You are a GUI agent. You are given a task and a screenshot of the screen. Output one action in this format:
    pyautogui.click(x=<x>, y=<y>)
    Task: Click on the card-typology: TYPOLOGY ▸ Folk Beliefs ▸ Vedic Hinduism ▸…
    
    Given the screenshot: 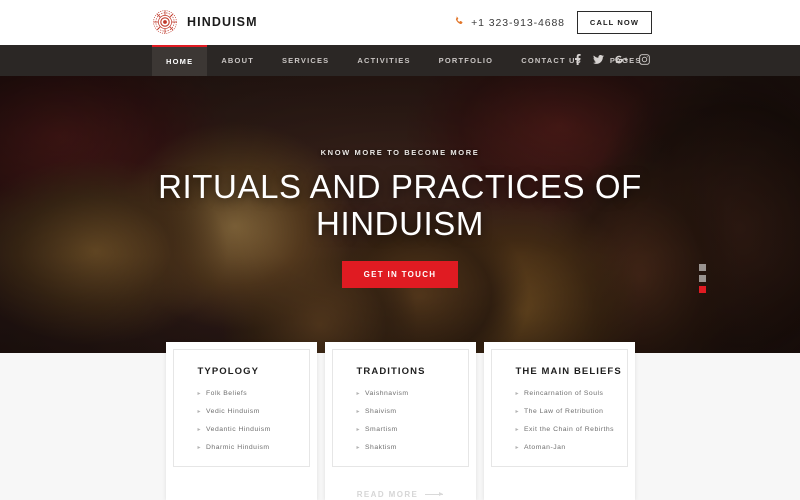 What is the action you would take?
    pyautogui.click(x=241, y=421)
    